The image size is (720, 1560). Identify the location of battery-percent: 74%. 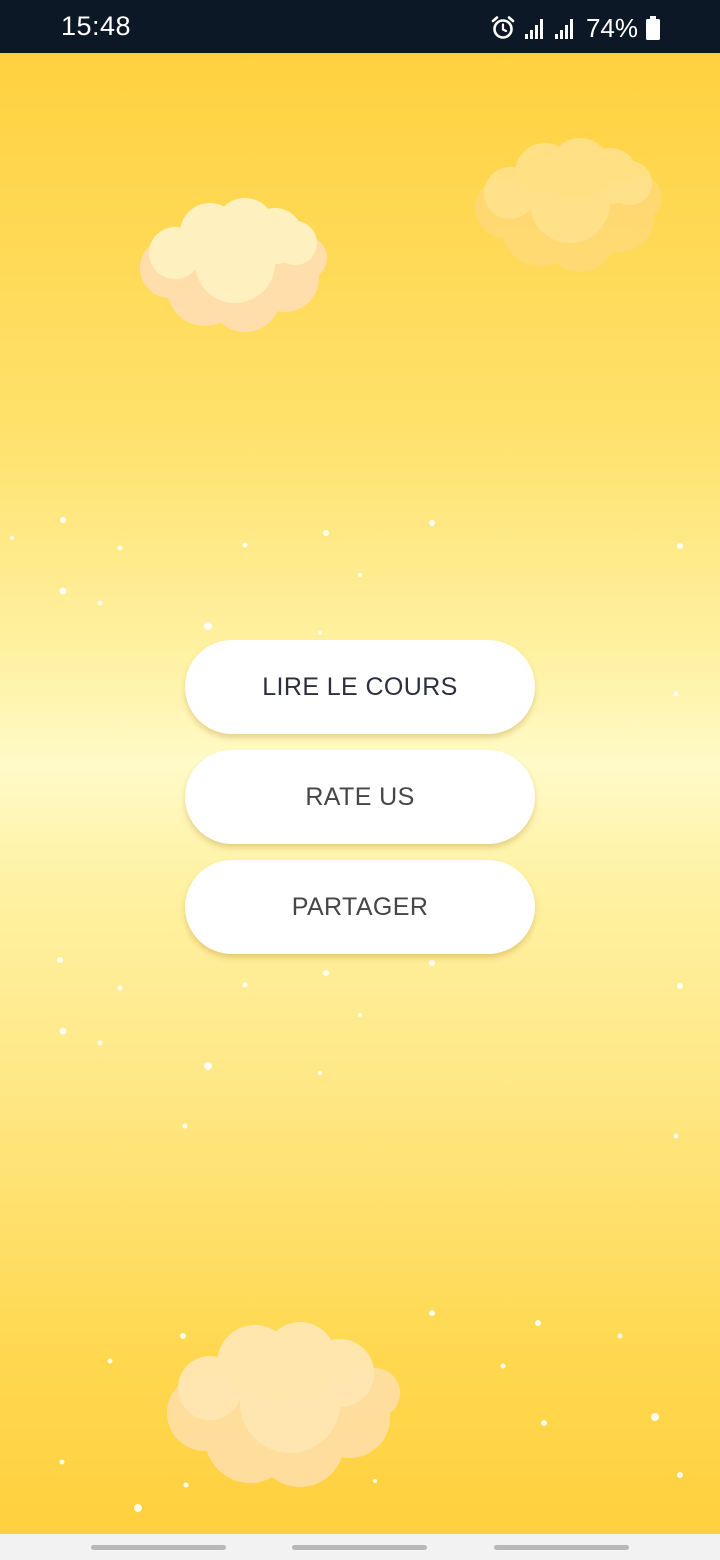
(611, 27).